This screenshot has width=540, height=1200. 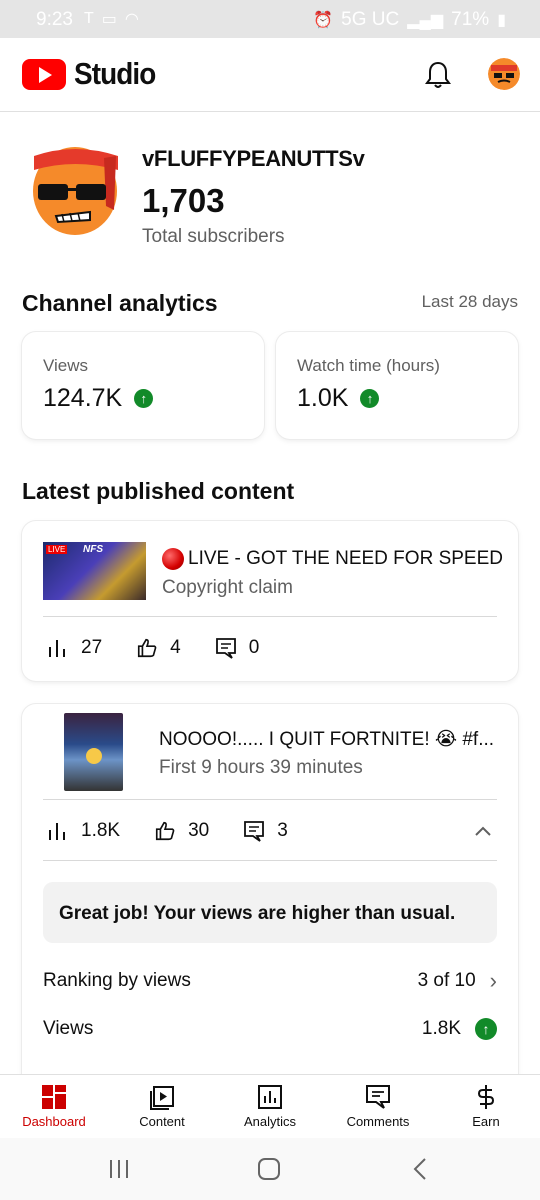 I want to click on system-navigation, so click(x=270, y=1169).